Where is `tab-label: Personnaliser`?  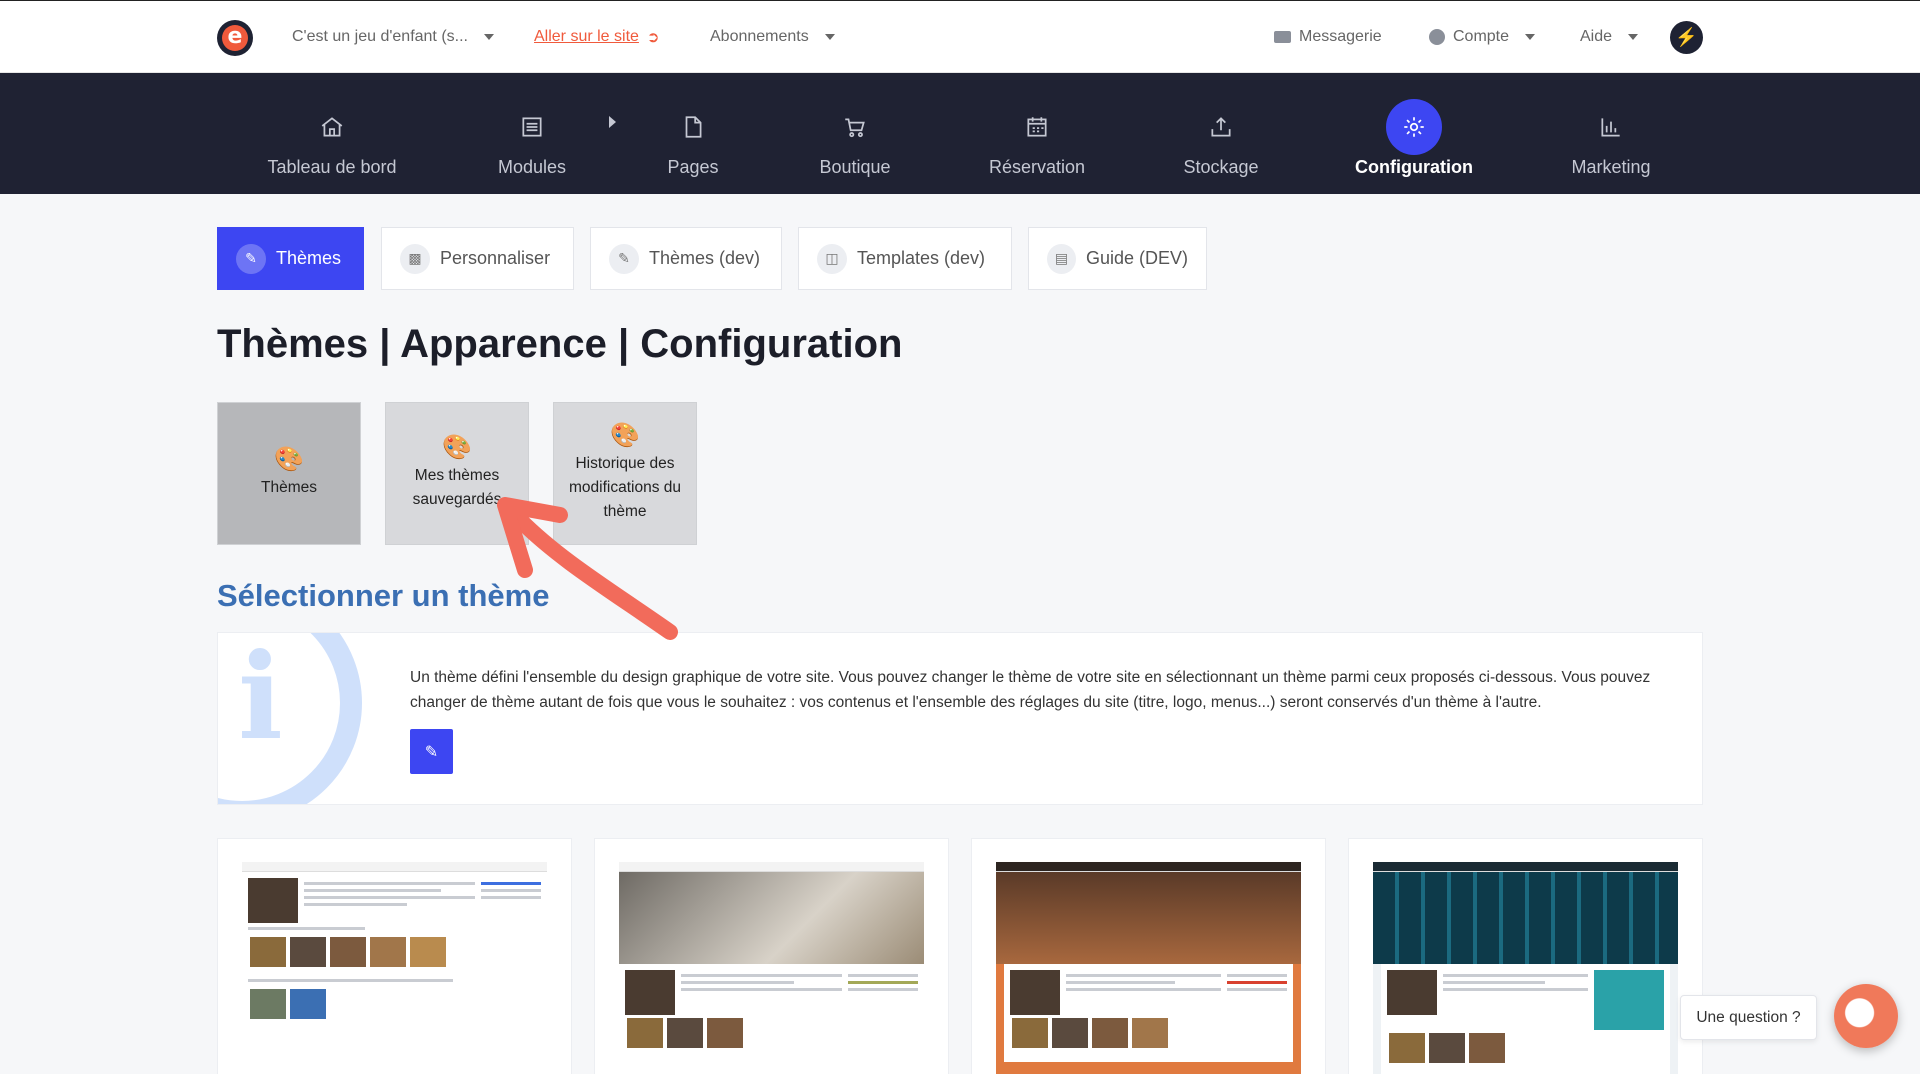 tab-label: Personnaliser is located at coordinates (495, 258).